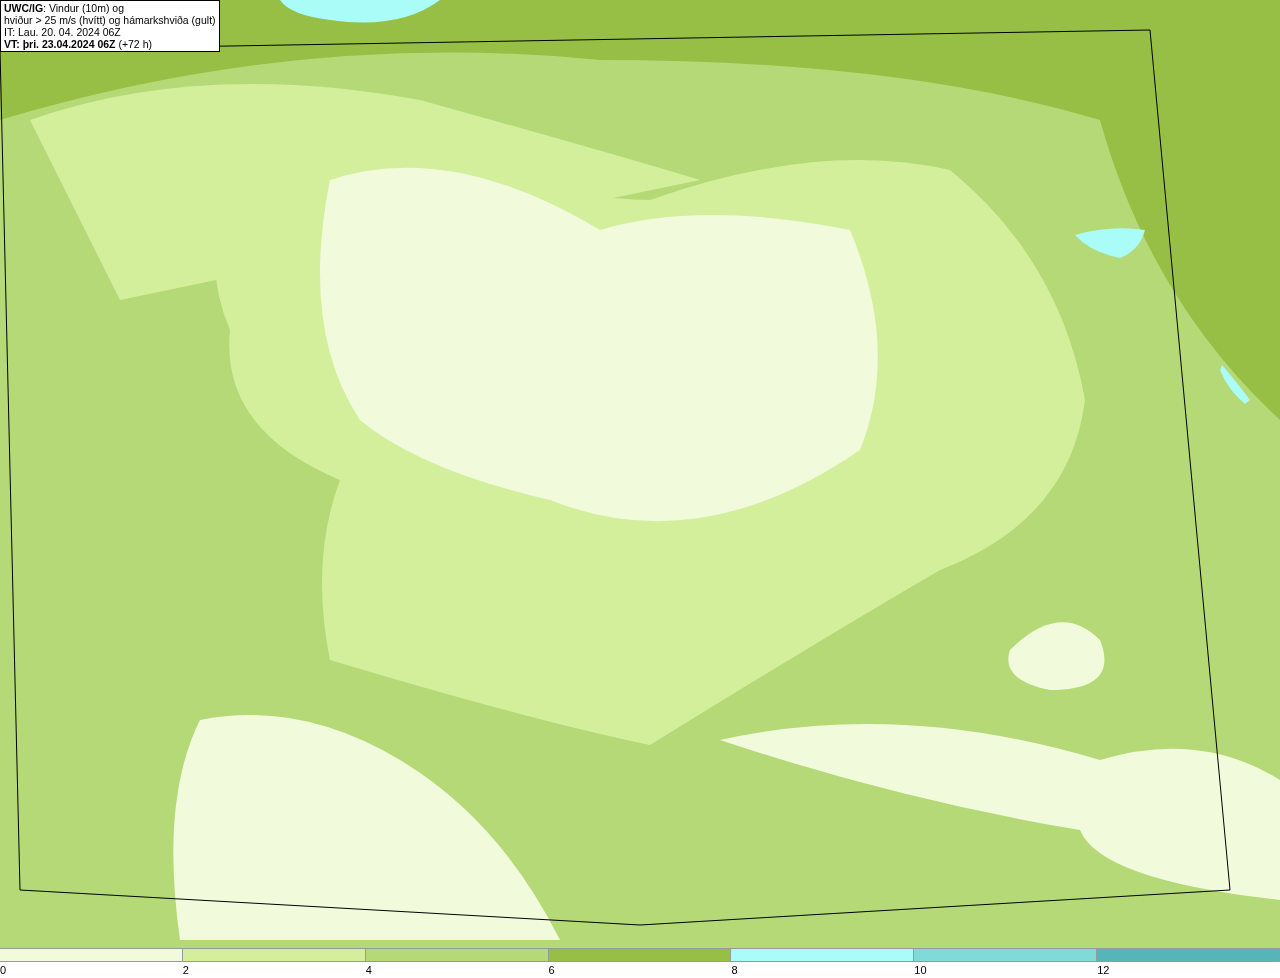 This screenshot has height=978, width=1280. What do you see at coordinates (185, 970) in the screenshot?
I see `scale-tick-label: 2` at bounding box center [185, 970].